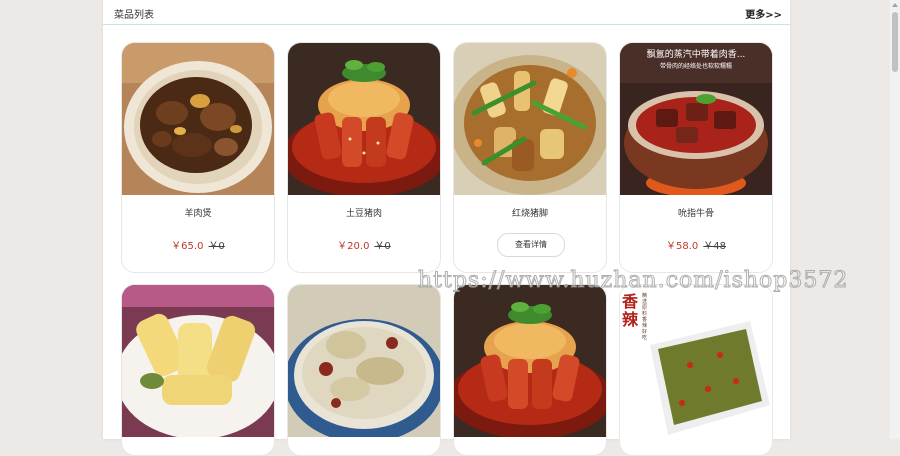 The width and height of the screenshot is (900, 456). Describe the element at coordinates (695, 214) in the screenshot. I see `dish-name: 吮指牛骨` at that location.